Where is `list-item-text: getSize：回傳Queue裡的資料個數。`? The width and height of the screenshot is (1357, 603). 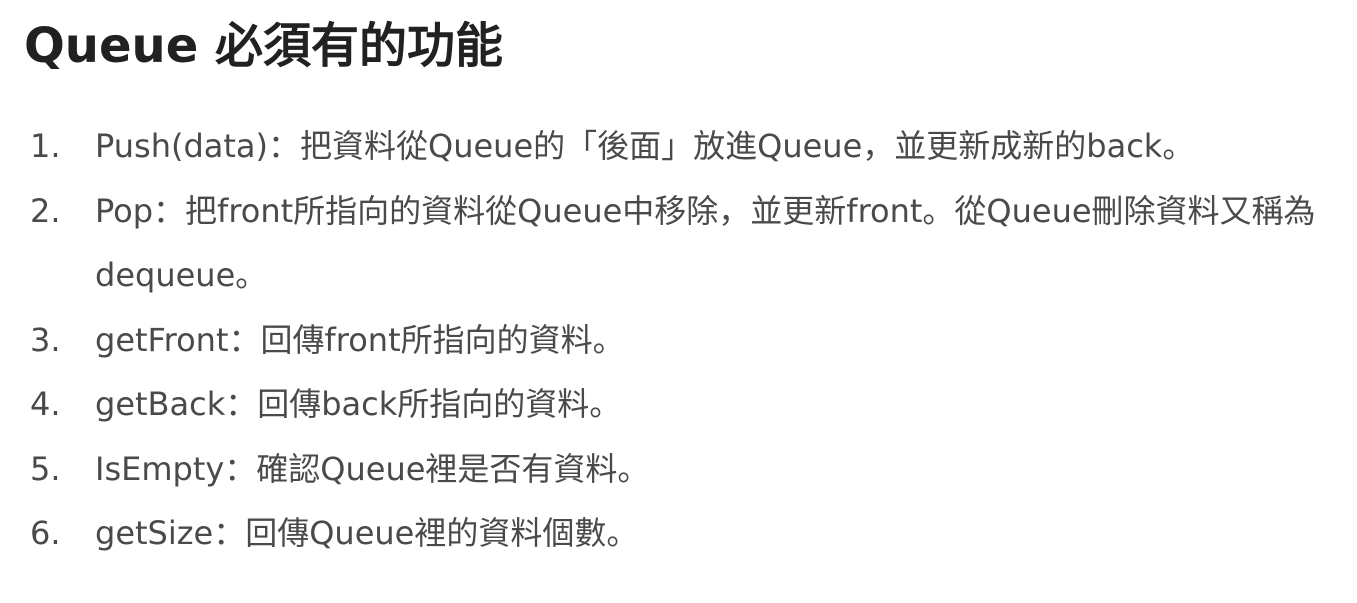
list-item-text: getSize：回傳Queue裡的資料個數。 is located at coordinates (367, 533).